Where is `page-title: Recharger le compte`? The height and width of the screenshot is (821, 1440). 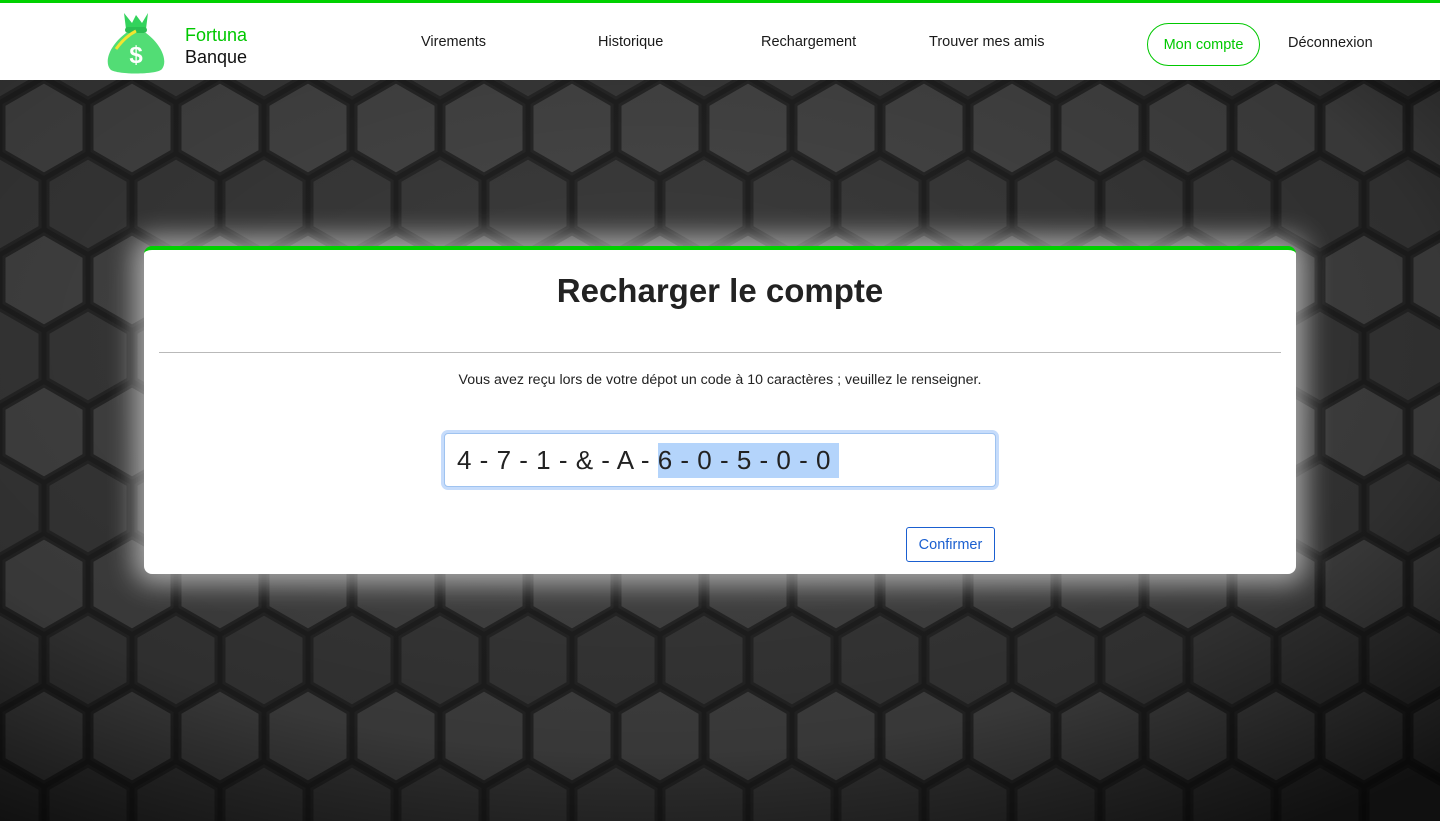
page-title: Recharger le compte is located at coordinates (720, 290).